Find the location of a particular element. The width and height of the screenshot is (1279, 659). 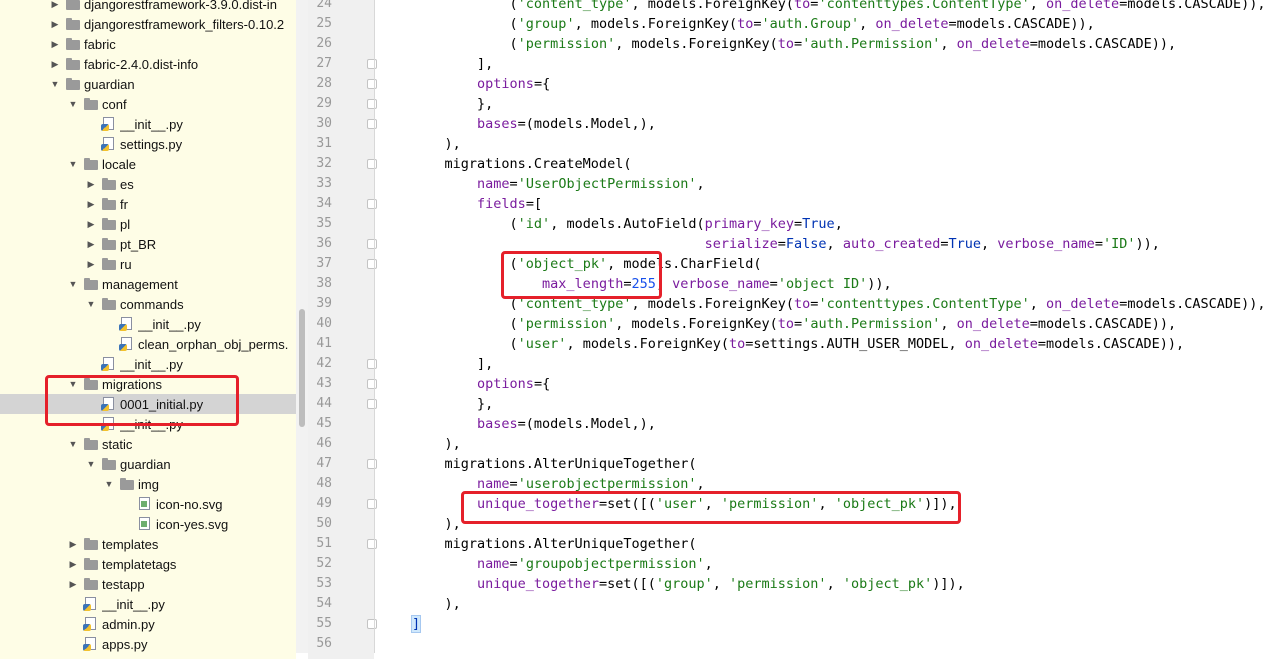

tree-item: ▶ templates is located at coordinates (148, 544).